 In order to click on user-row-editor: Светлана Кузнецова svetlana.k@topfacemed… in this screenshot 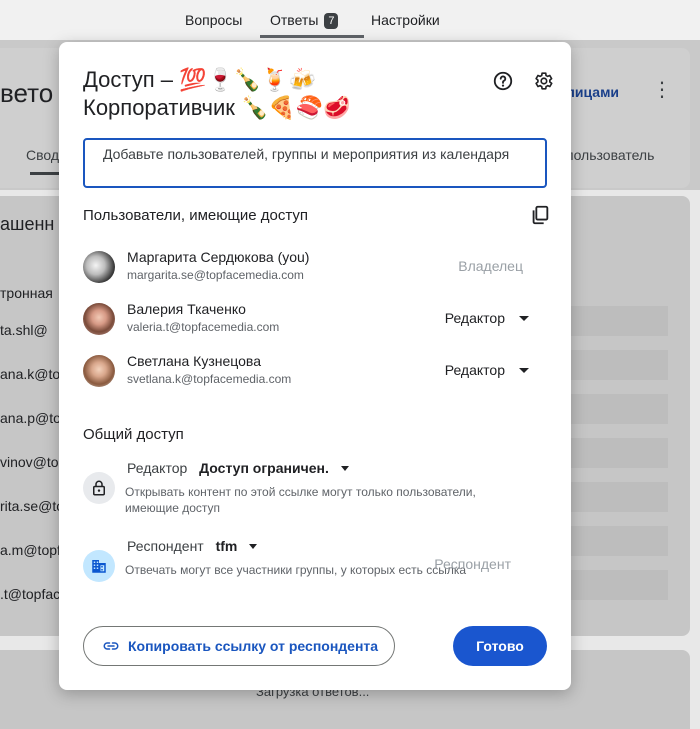, I will do `click(315, 371)`.